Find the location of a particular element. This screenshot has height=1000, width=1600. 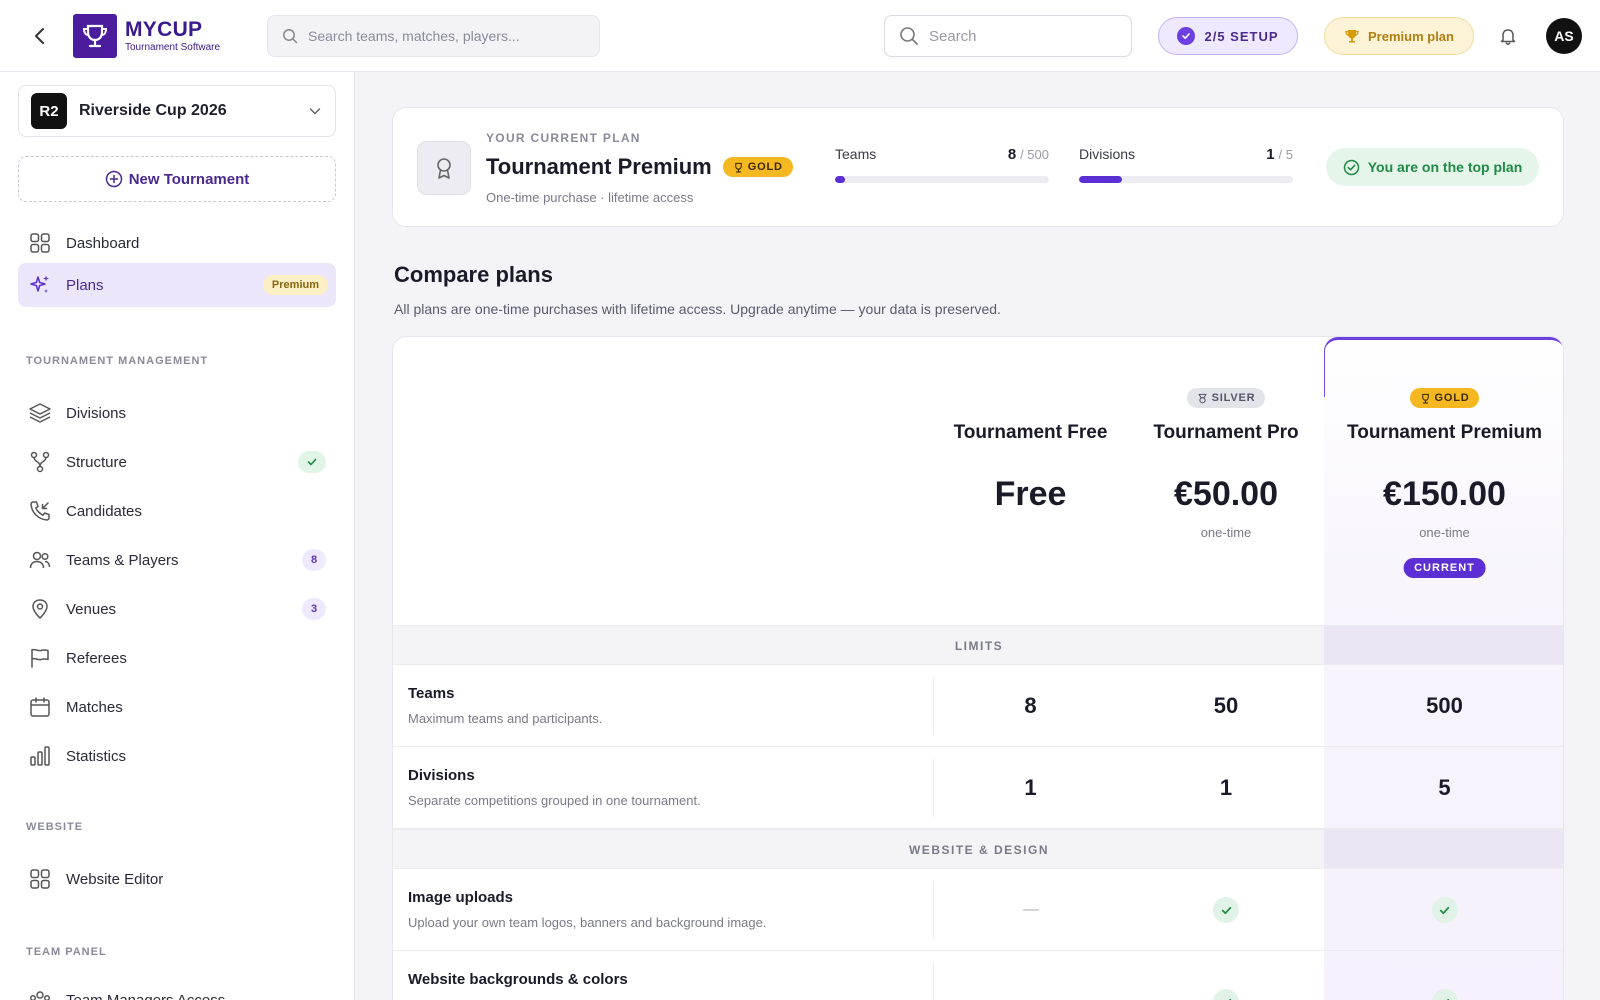

logo: MYCUP Tournament Software is located at coordinates (146, 36).